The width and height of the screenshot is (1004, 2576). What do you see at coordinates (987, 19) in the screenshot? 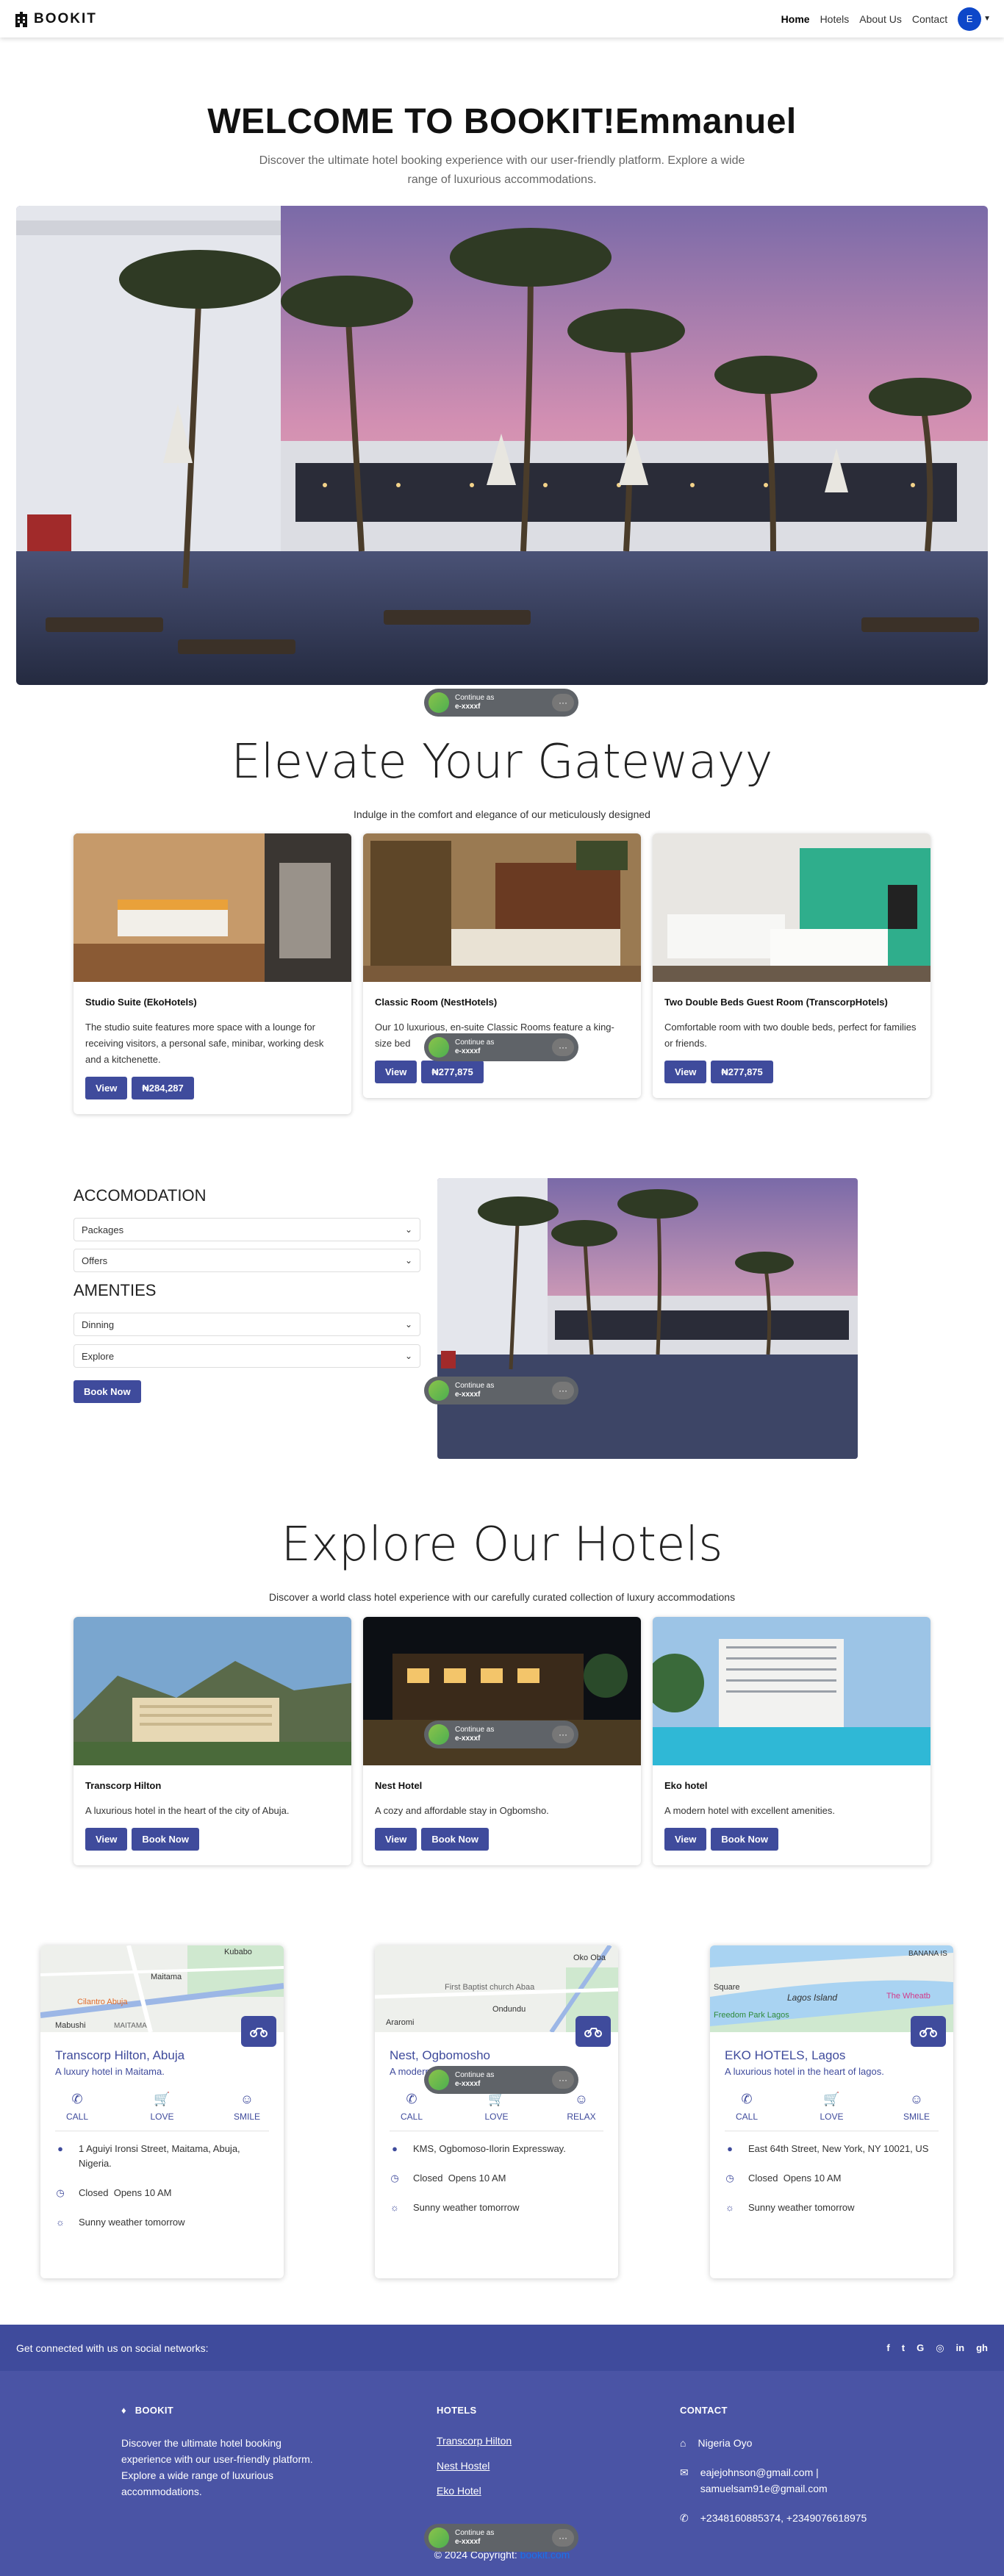
I see `chevron-down-icon: ▼` at bounding box center [987, 19].